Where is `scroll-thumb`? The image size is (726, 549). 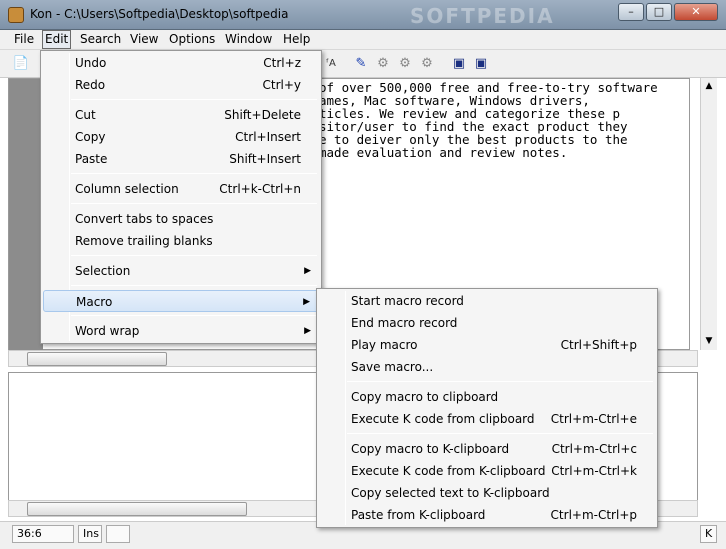
scroll-thumb is located at coordinates (97, 359).